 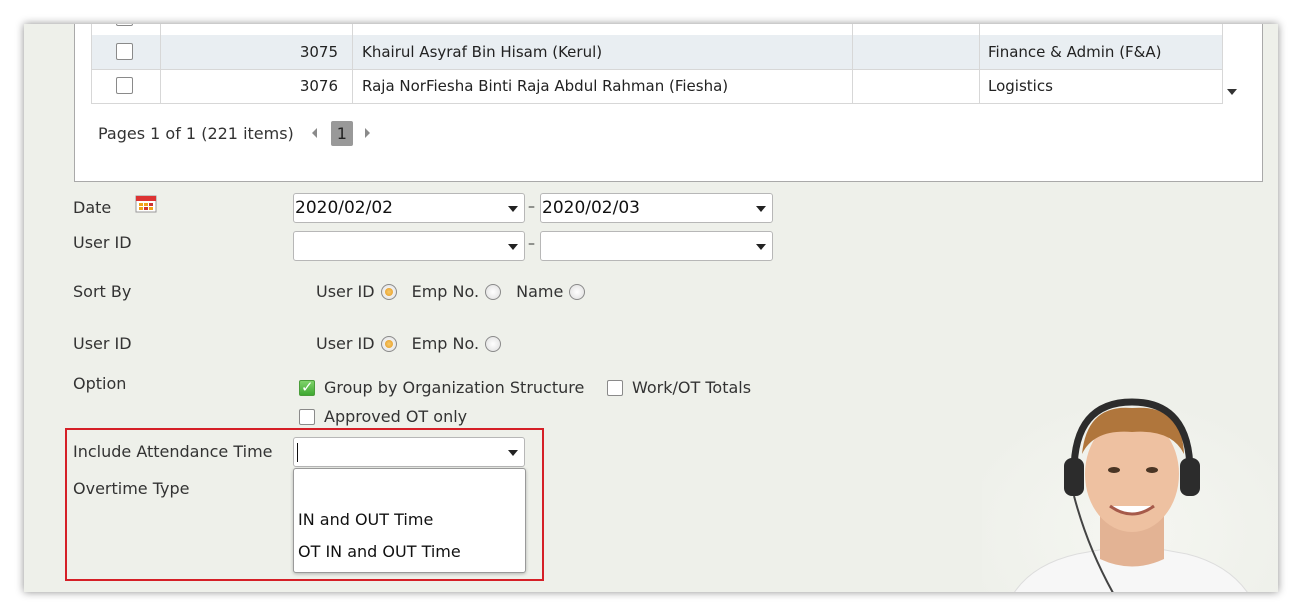 What do you see at coordinates (102, 291) in the screenshot?
I see `sortby-label: Sort By` at bounding box center [102, 291].